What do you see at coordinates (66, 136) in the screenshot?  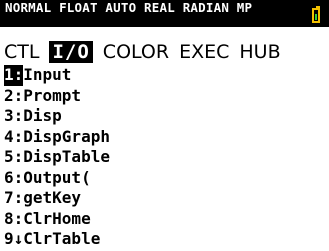 I see `menu-item-label: DispGraph` at bounding box center [66, 136].